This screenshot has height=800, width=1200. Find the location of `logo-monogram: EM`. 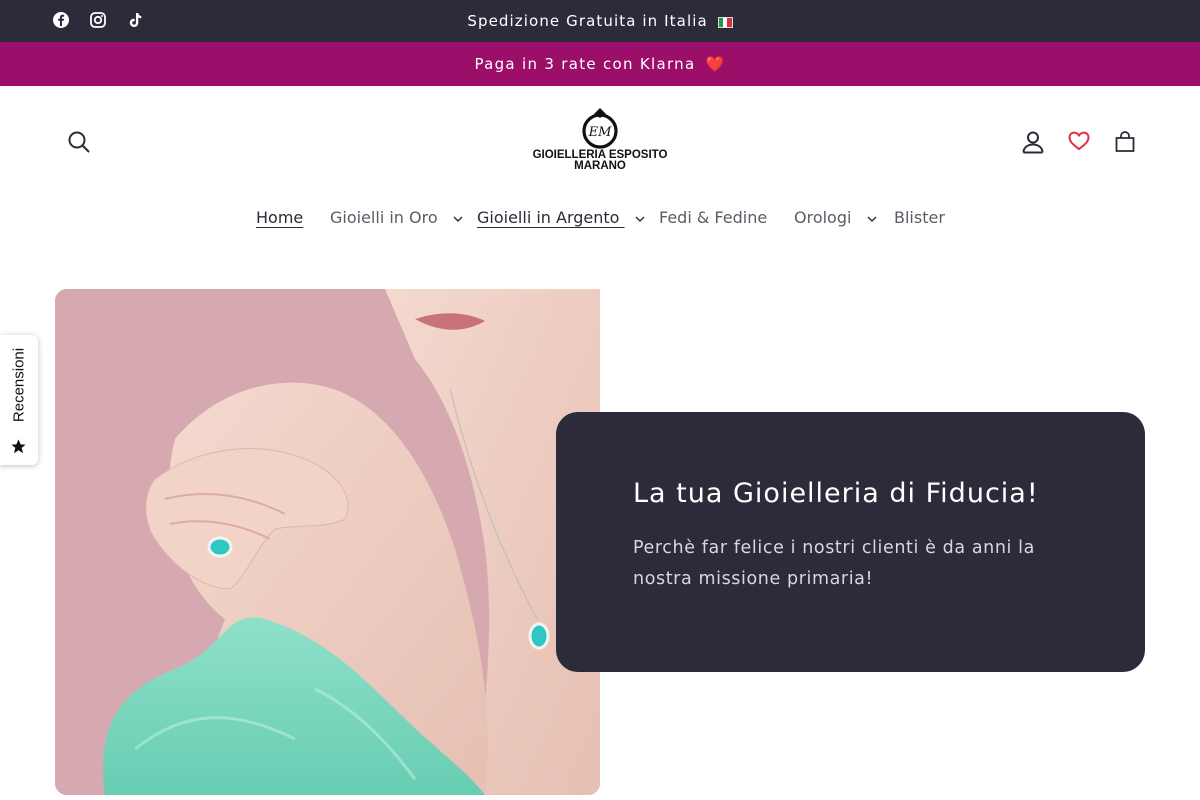

logo-monogram: EM is located at coordinates (600, 132).